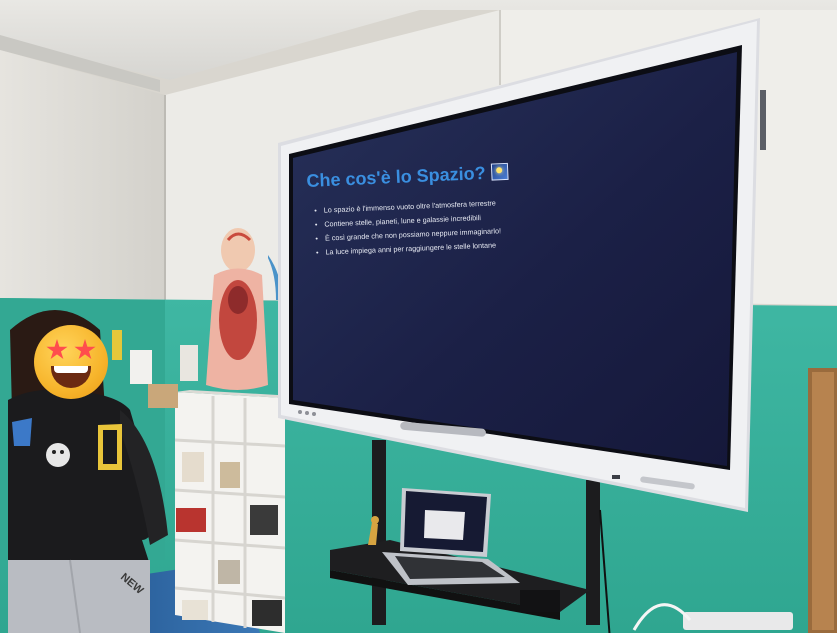  I want to click on emoji-mouth, so click(71, 377).